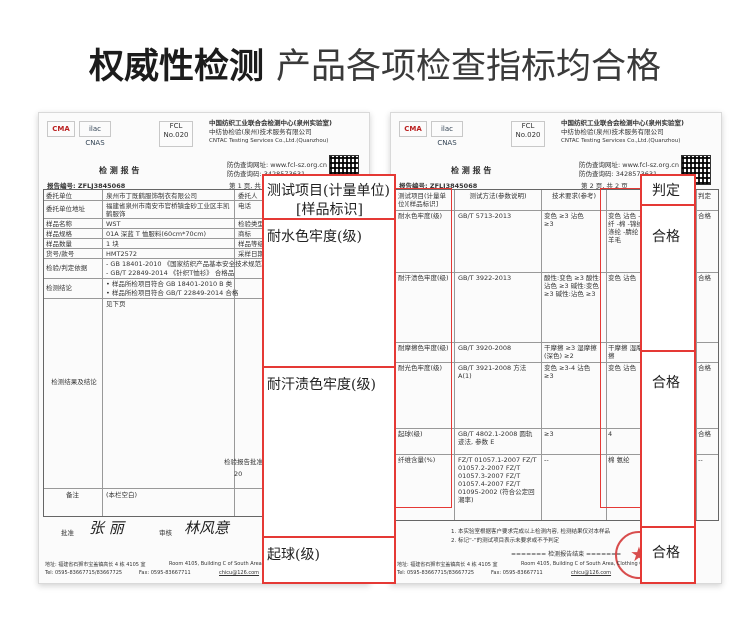 The width and height of the screenshot is (750, 626). What do you see at coordinates (549, 434) in the screenshot?
I see `row-req: ≥3` at bounding box center [549, 434].